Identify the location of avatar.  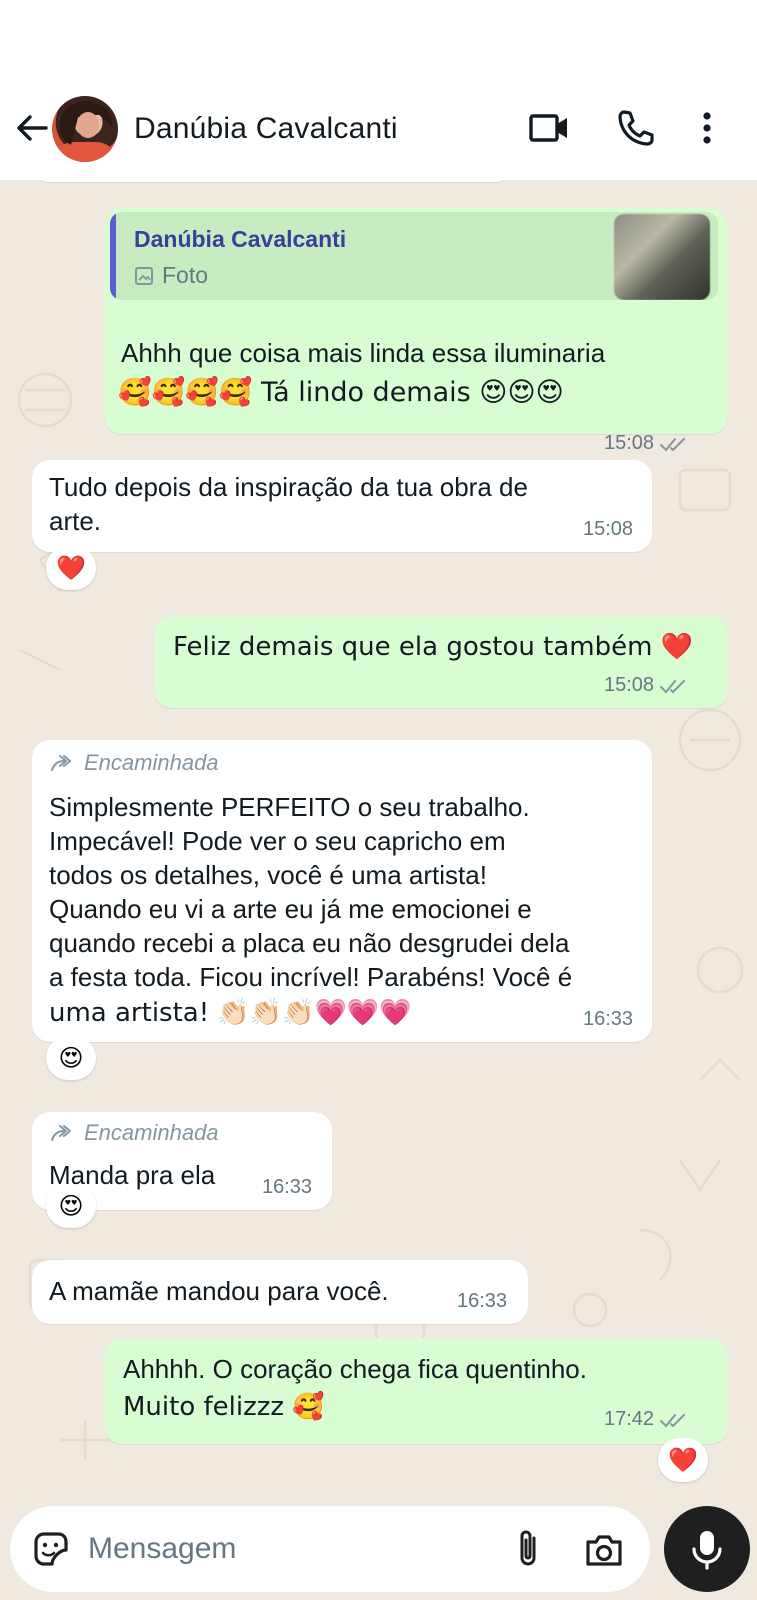
(85, 129).